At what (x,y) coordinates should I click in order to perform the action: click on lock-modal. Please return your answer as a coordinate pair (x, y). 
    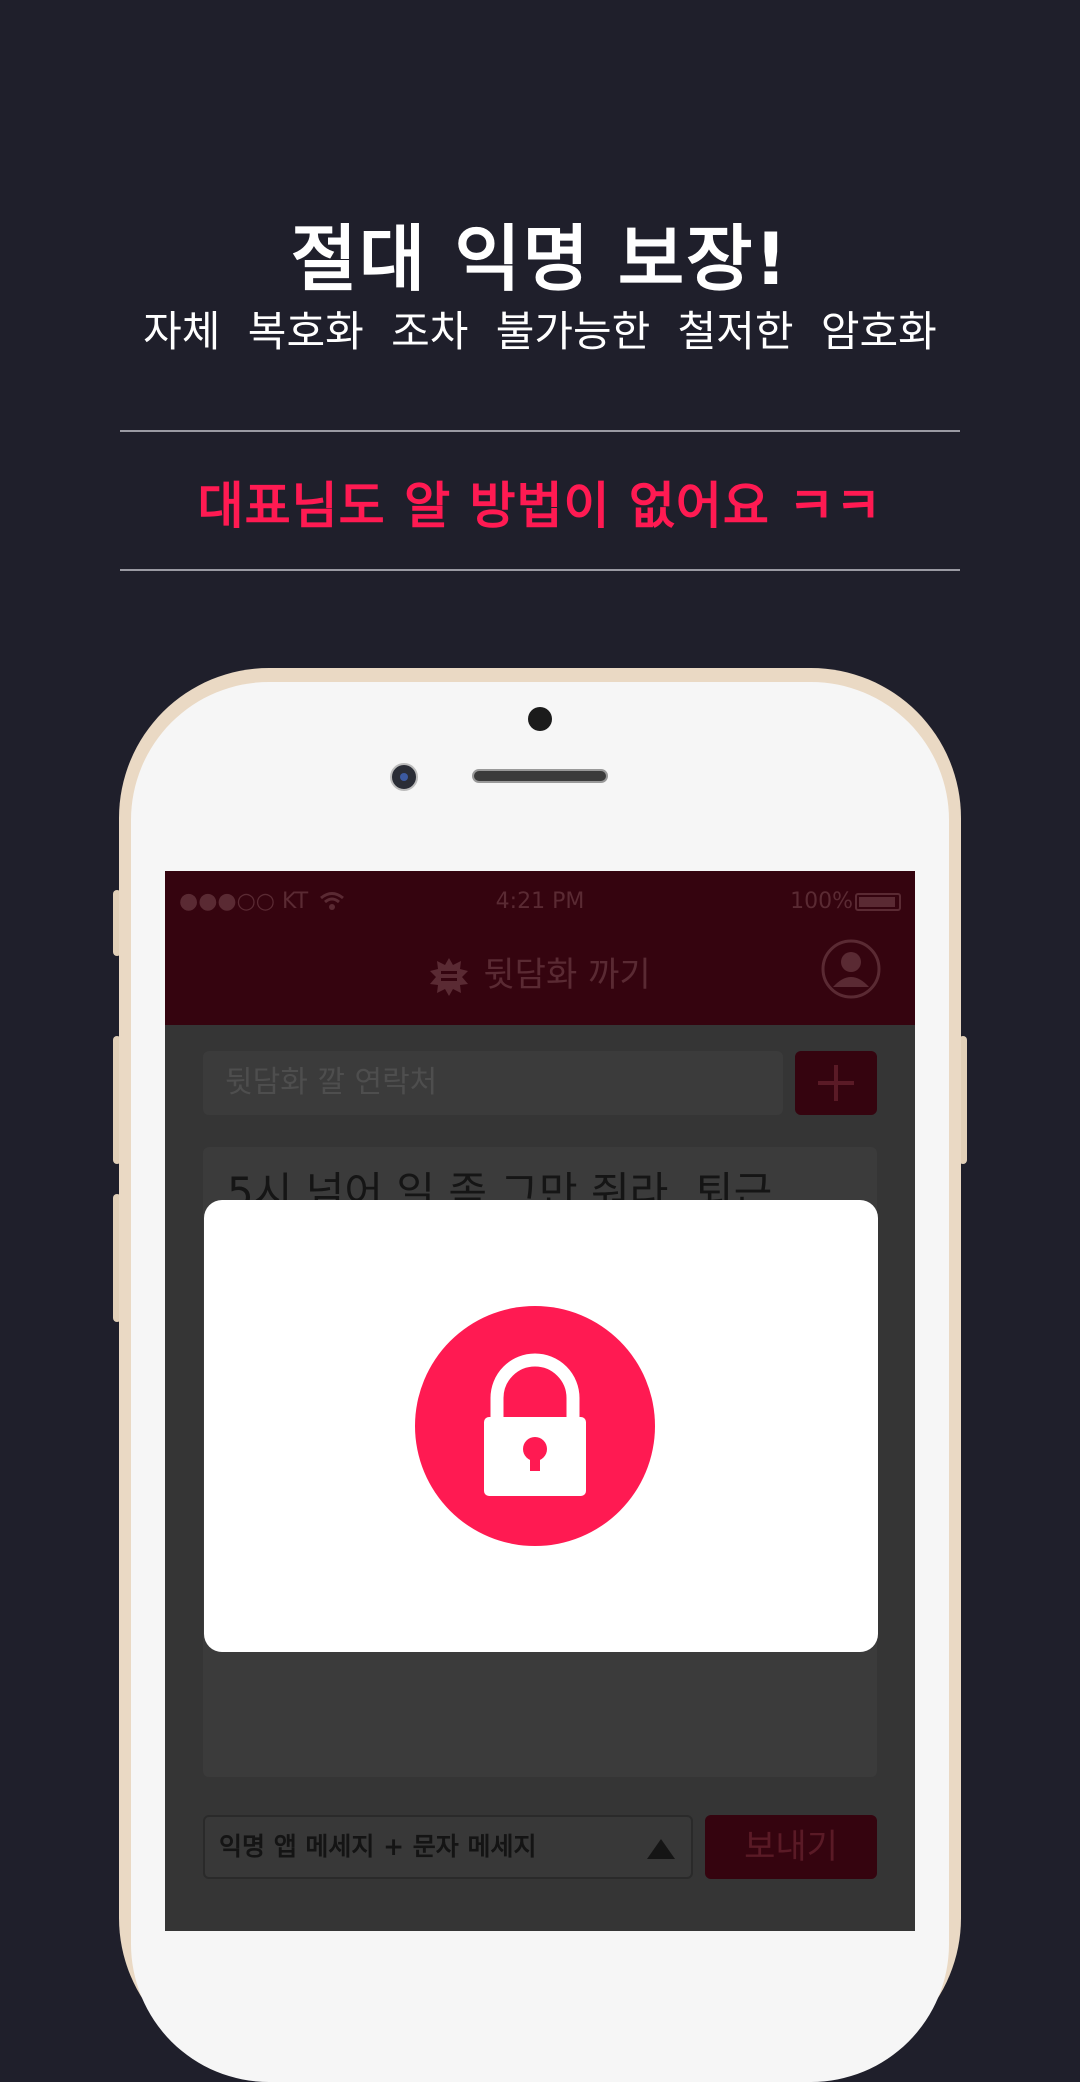
    Looking at the image, I should click on (541, 1426).